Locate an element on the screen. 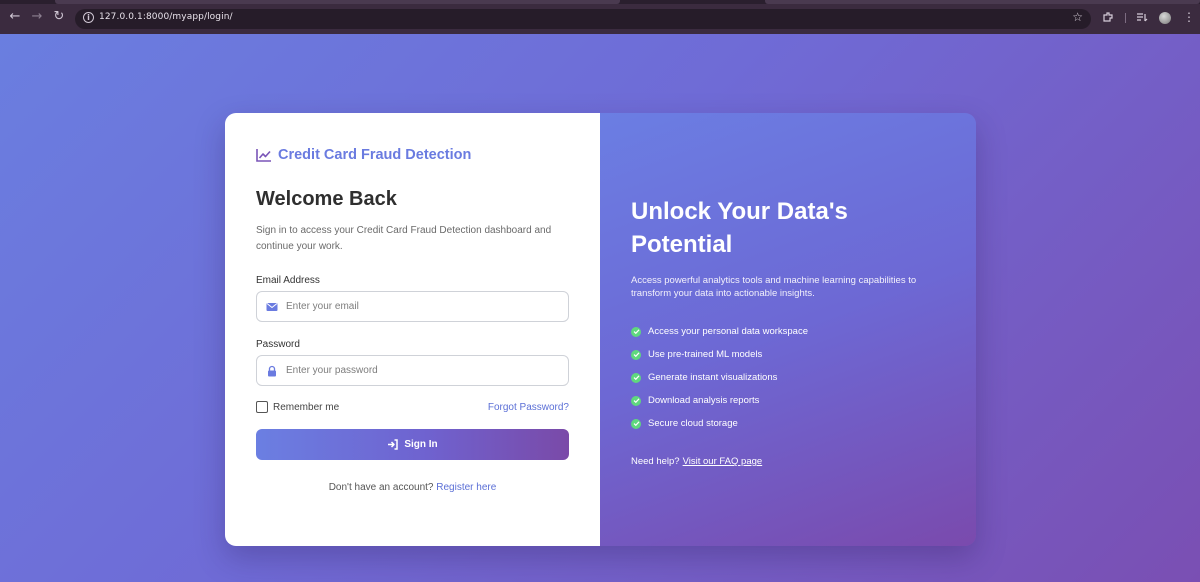  promo-headline: Unlock Your Data's Potential is located at coordinates (739, 228).